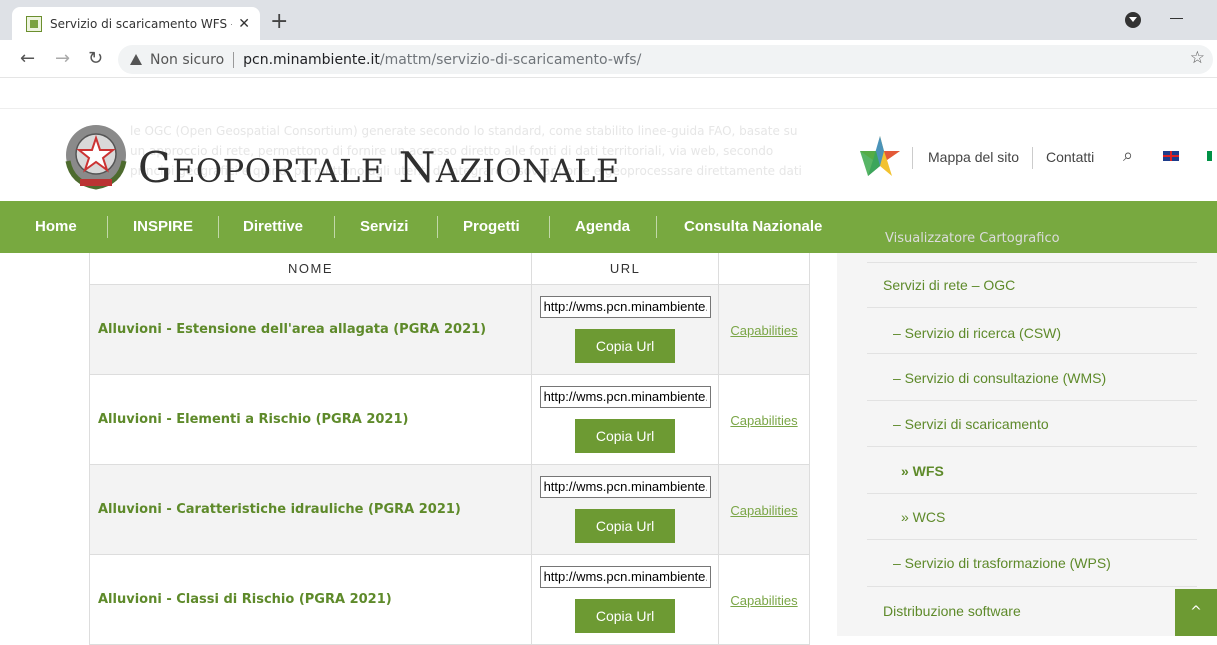 This screenshot has height=645, width=1217. Describe the element at coordinates (922, 471) in the screenshot. I see `sidebar-item-wfs: » WFS` at that location.